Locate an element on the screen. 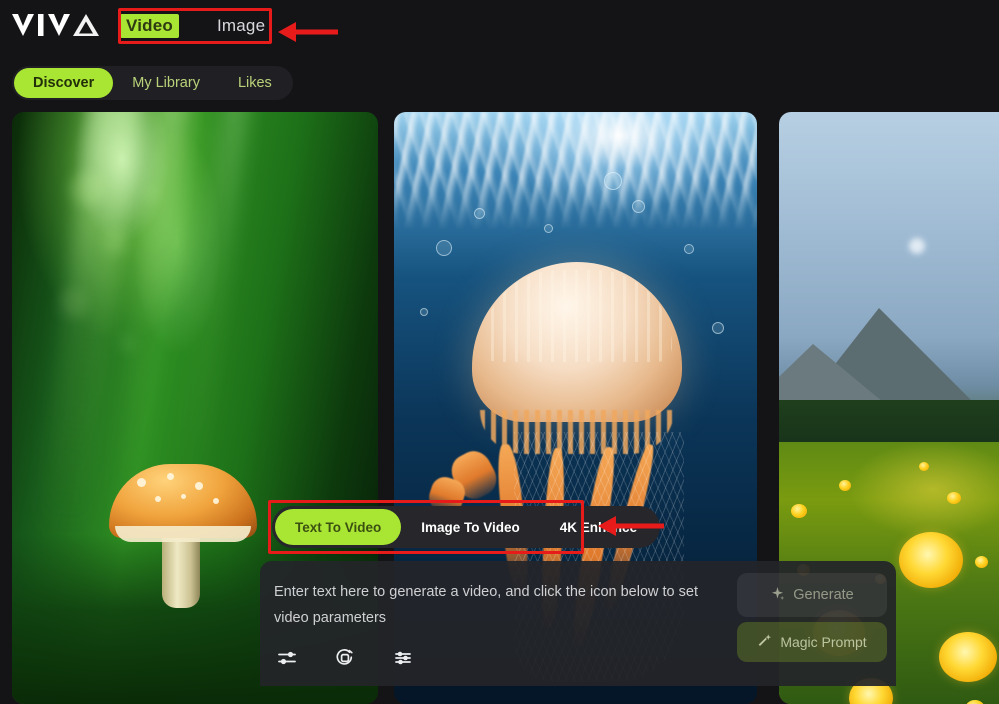  mode-image-to-video-label: Image To Video is located at coordinates (470, 527).